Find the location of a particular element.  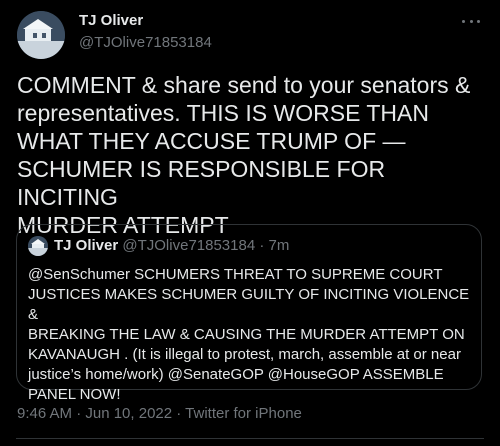

author-avatar is located at coordinates (41, 35).